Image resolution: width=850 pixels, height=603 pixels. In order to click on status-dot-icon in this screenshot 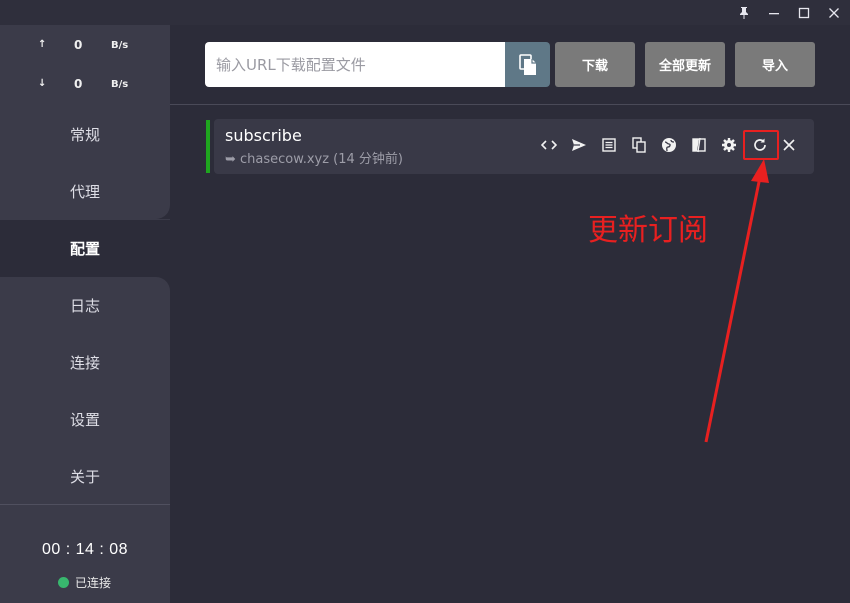, I will do `click(63, 582)`.